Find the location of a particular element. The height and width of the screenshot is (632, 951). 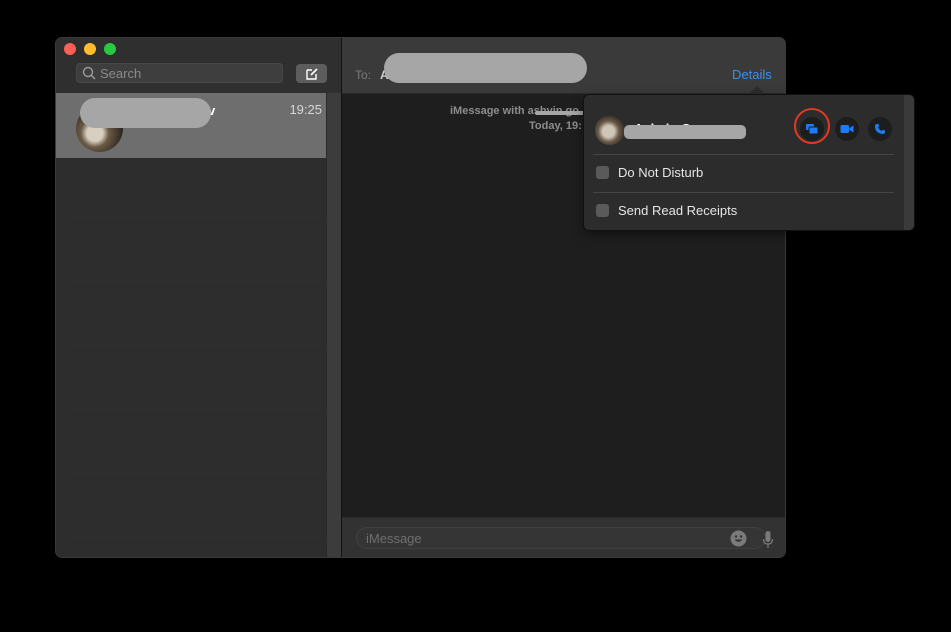

compose-button is located at coordinates (311, 73).